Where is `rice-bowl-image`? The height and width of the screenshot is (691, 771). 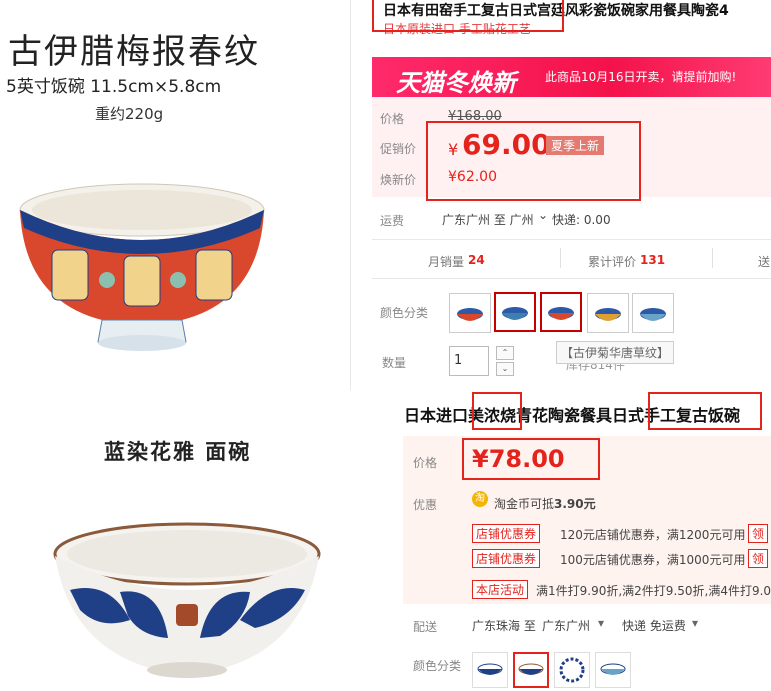
rice-bowl-image is located at coordinates (142, 267).